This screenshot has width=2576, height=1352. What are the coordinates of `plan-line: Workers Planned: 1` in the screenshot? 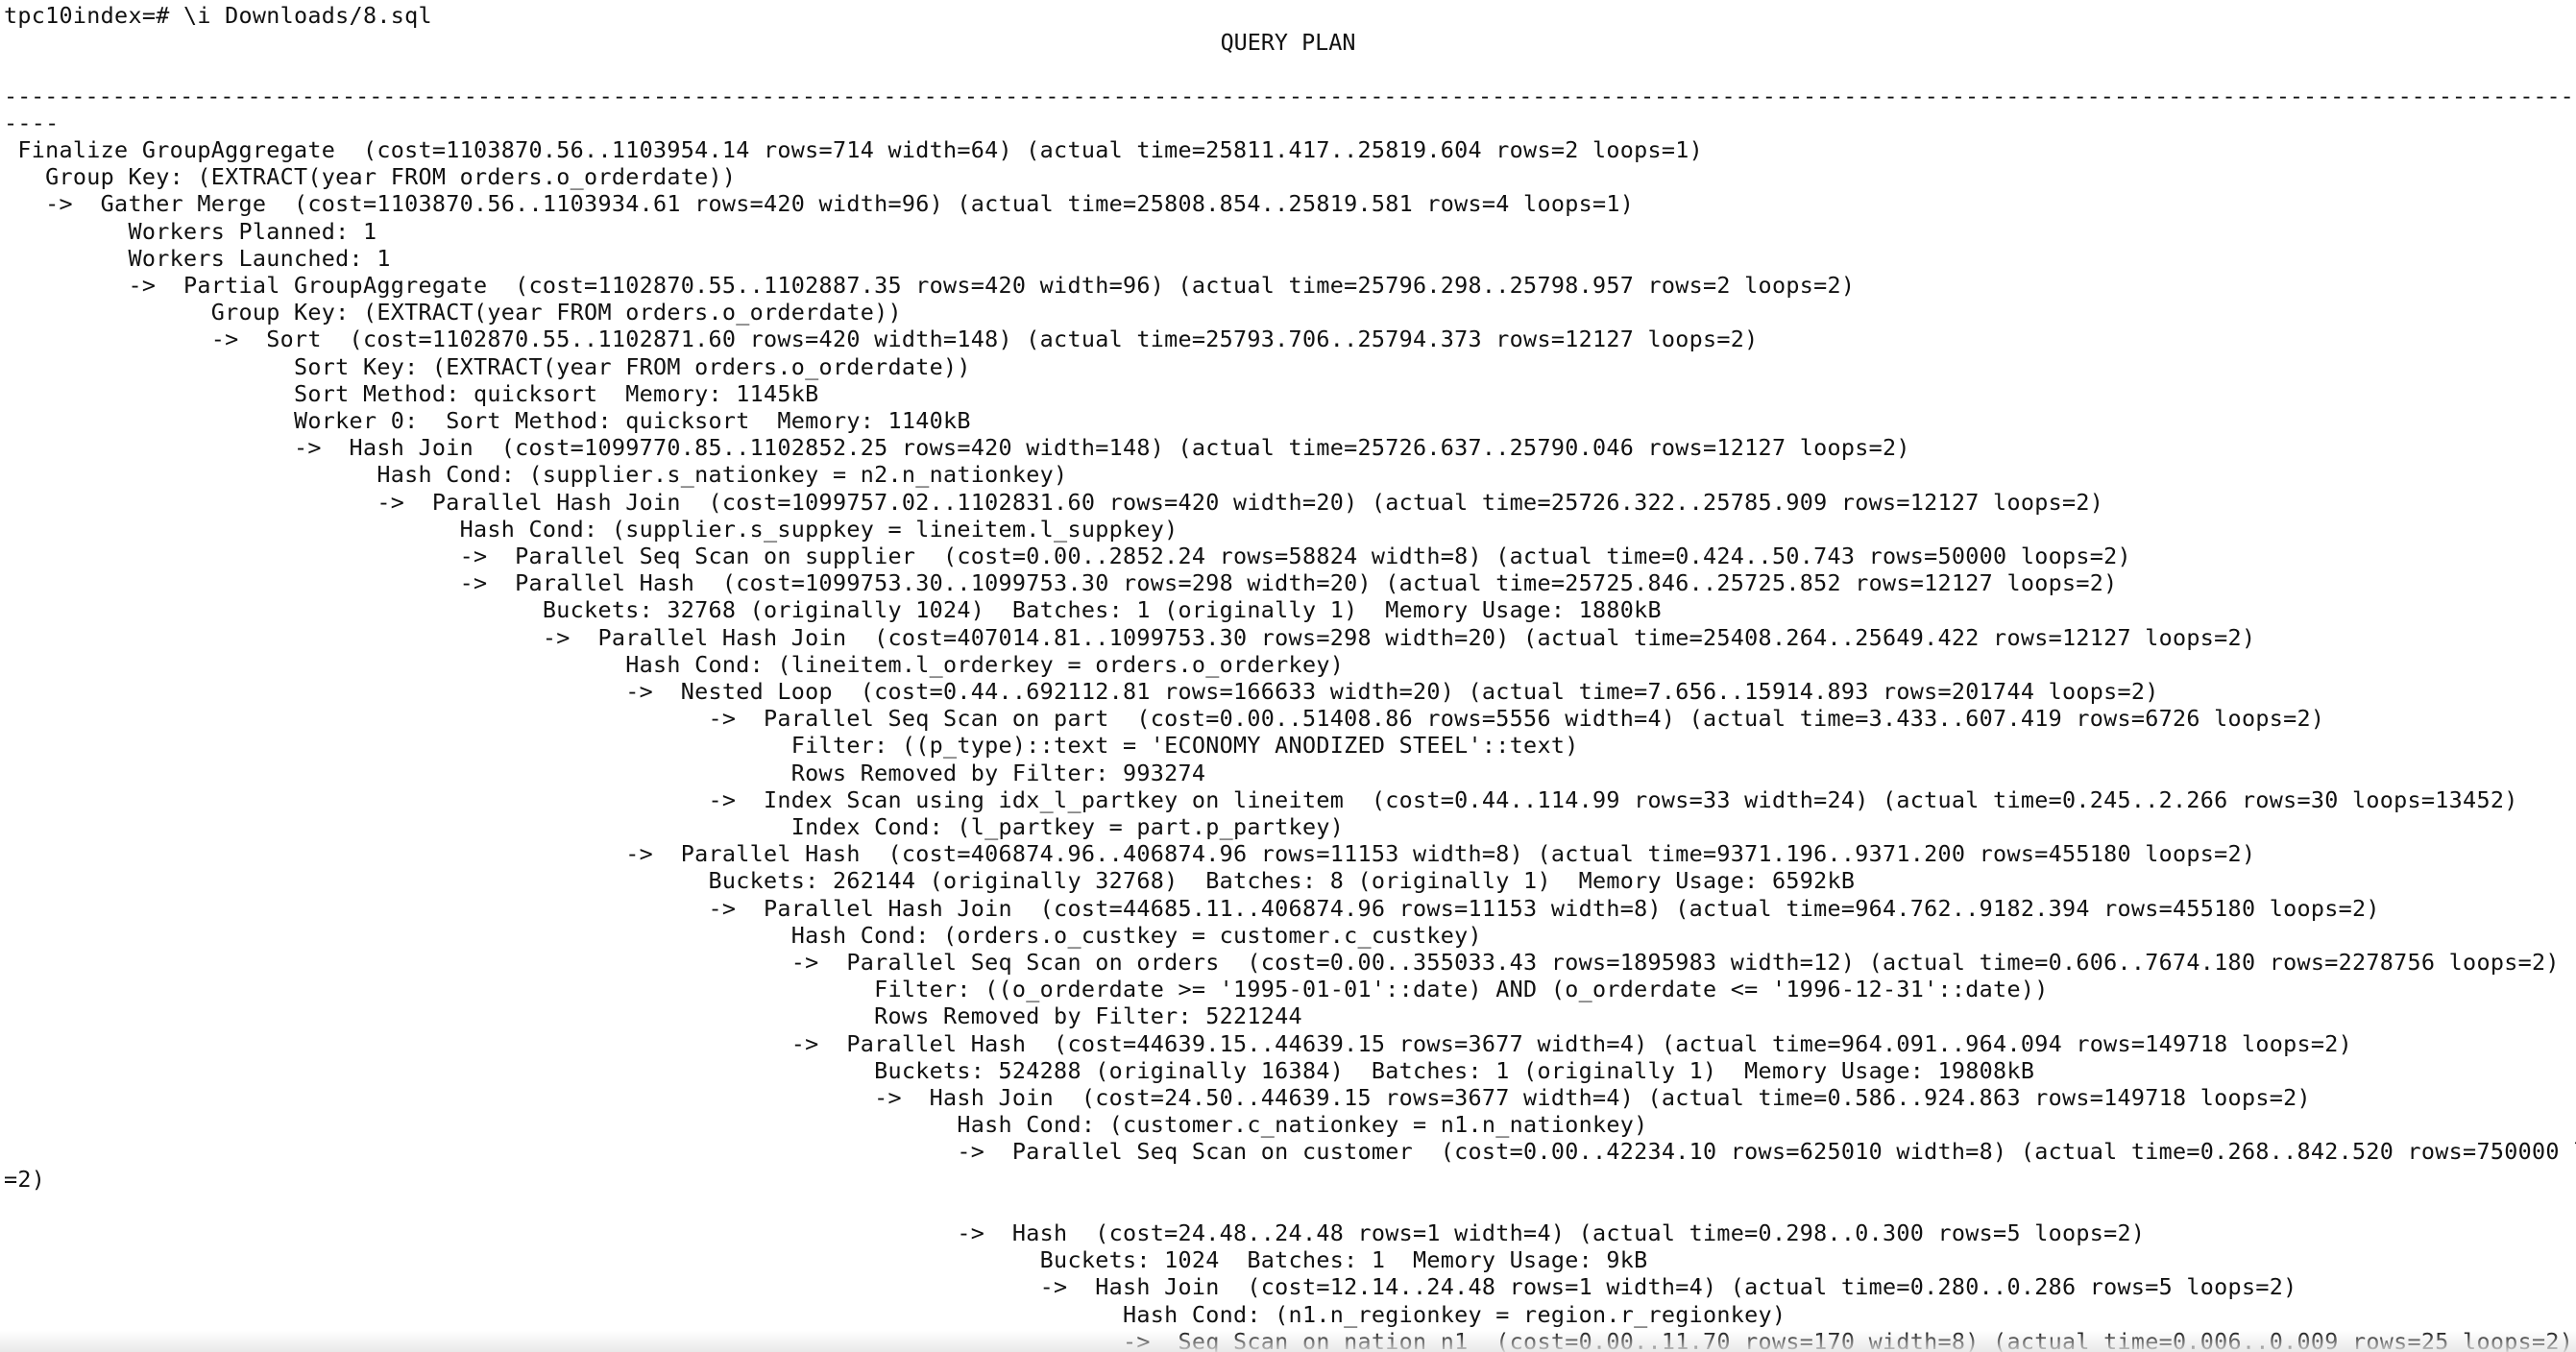 It's located at (190, 231).